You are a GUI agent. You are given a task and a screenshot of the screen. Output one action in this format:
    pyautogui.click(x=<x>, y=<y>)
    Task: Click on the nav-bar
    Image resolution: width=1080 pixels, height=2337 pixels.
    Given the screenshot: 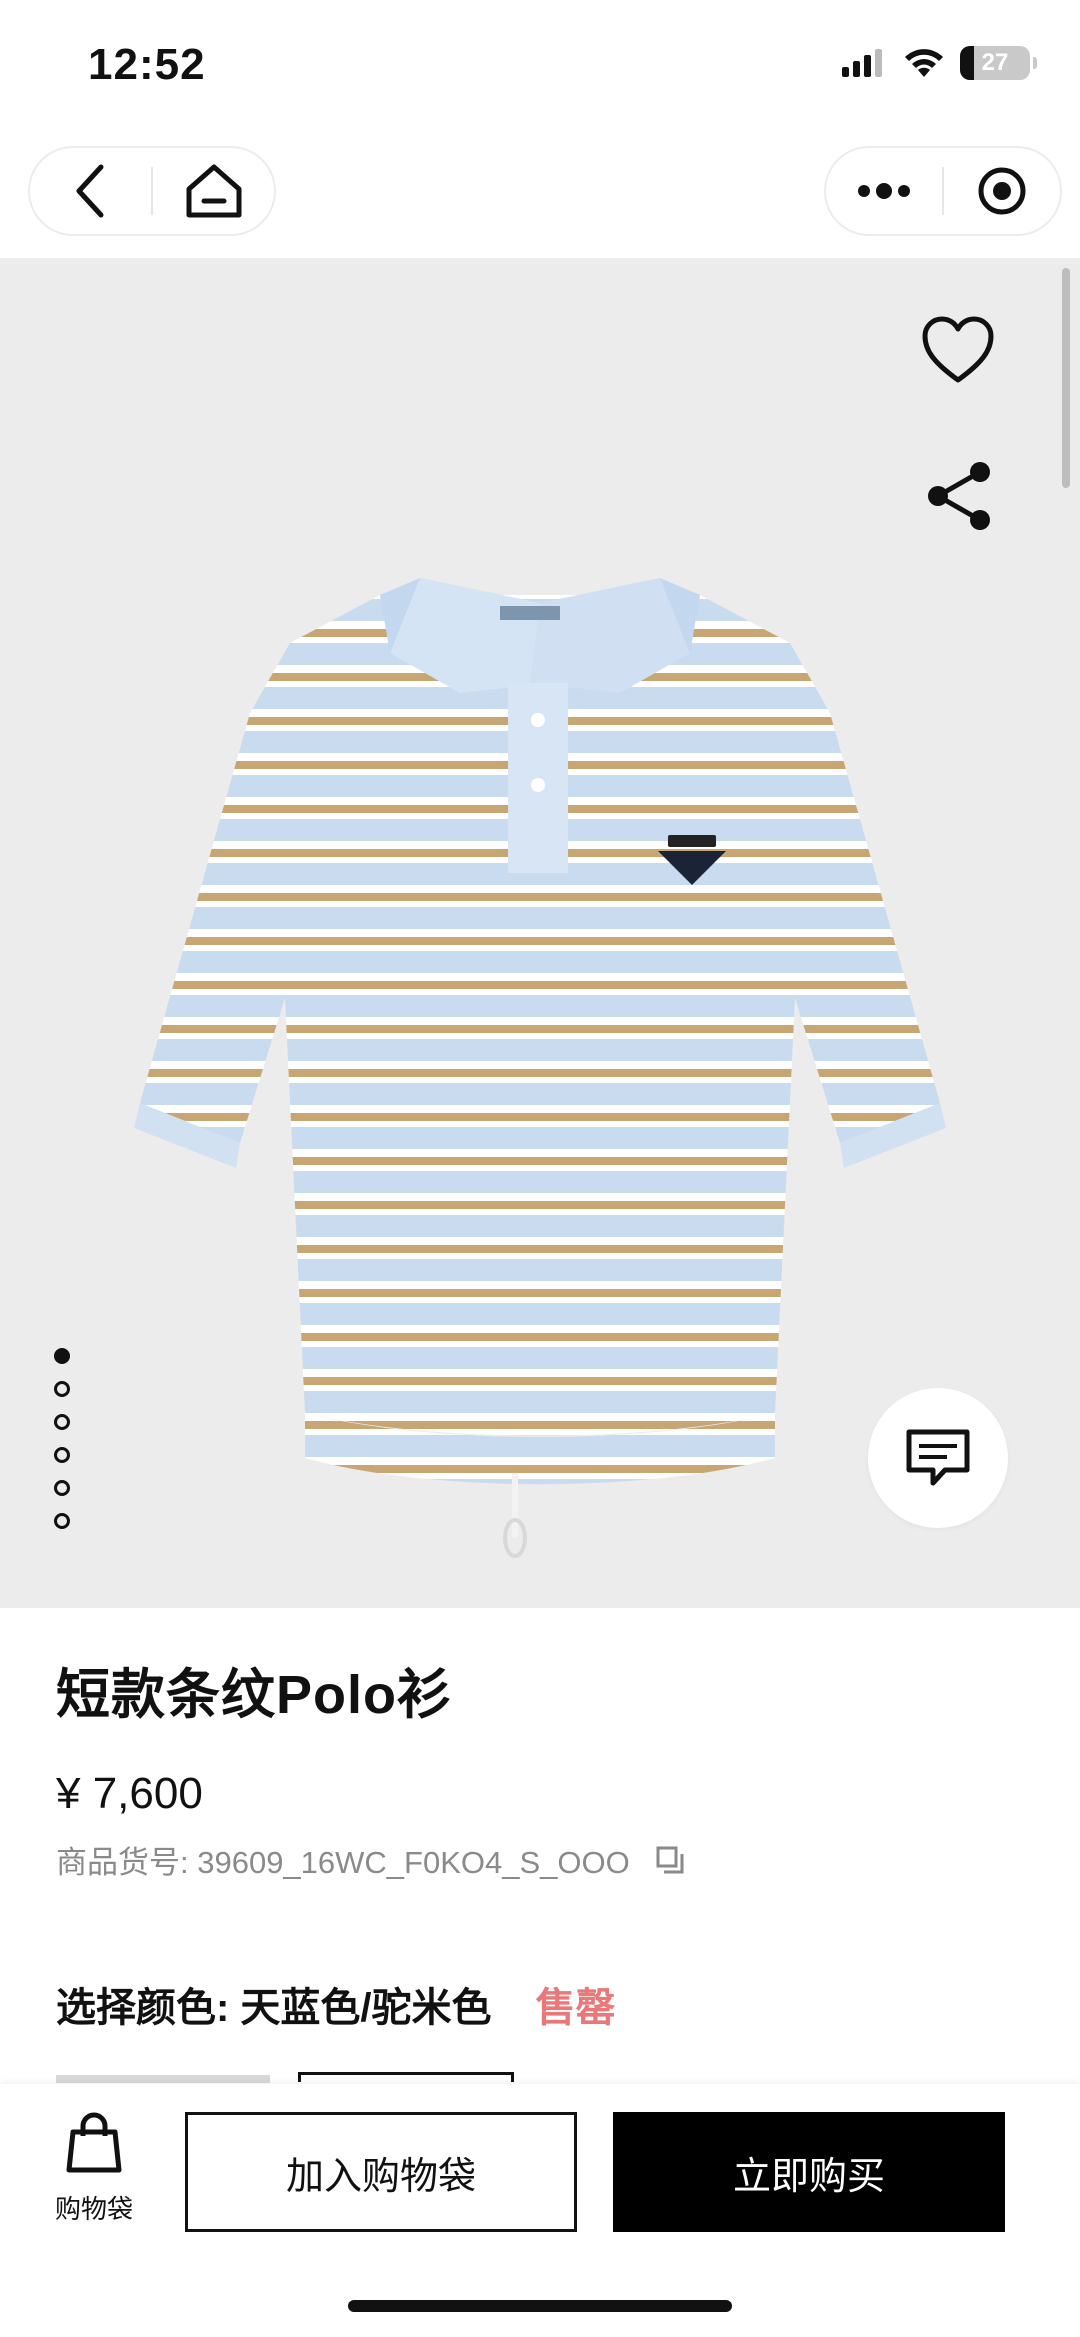 What is the action you would take?
    pyautogui.click(x=540, y=199)
    